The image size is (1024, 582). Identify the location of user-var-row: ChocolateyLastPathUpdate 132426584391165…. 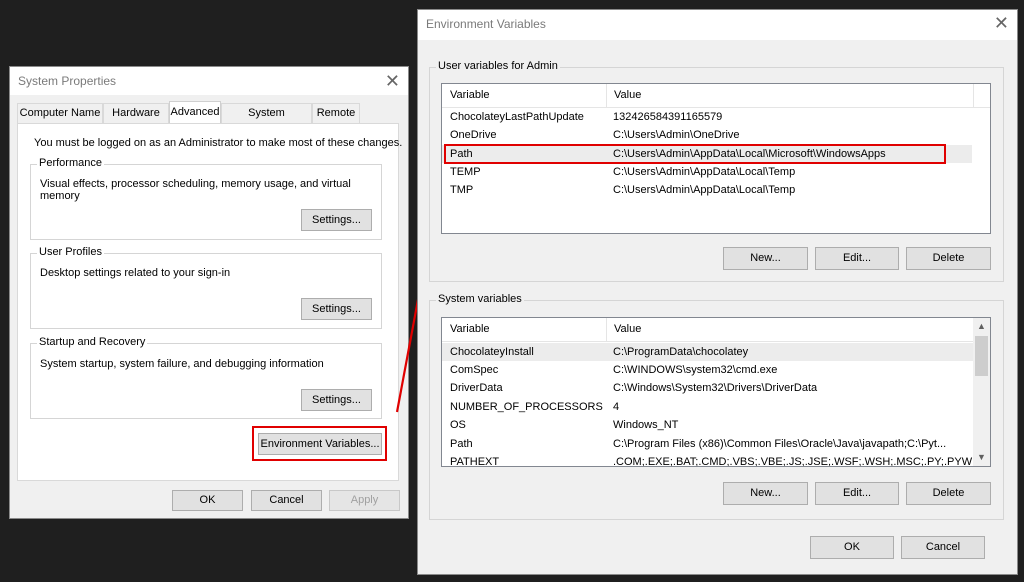
(707, 117).